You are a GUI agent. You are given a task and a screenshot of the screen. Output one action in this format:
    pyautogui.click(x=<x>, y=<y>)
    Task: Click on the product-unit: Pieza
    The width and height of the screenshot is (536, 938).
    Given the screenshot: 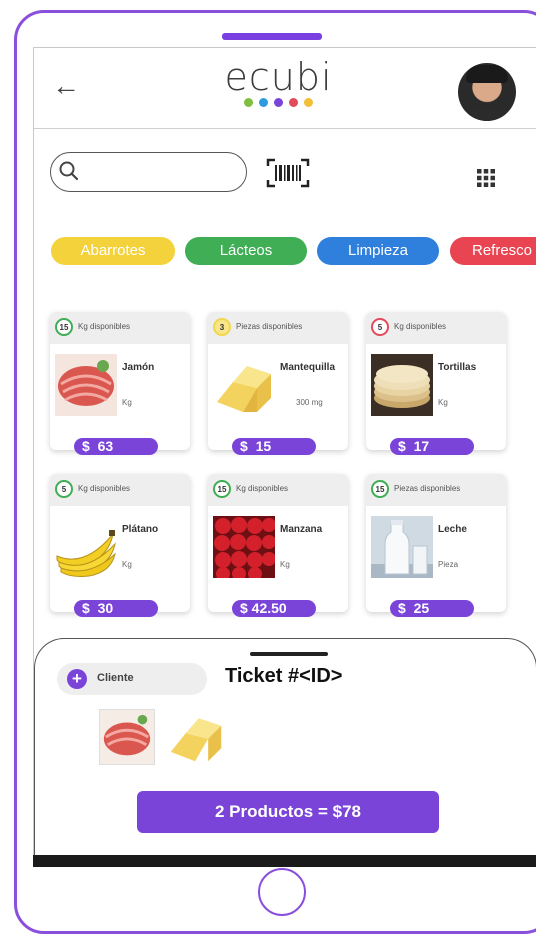 What is the action you would take?
    pyautogui.click(x=448, y=564)
    